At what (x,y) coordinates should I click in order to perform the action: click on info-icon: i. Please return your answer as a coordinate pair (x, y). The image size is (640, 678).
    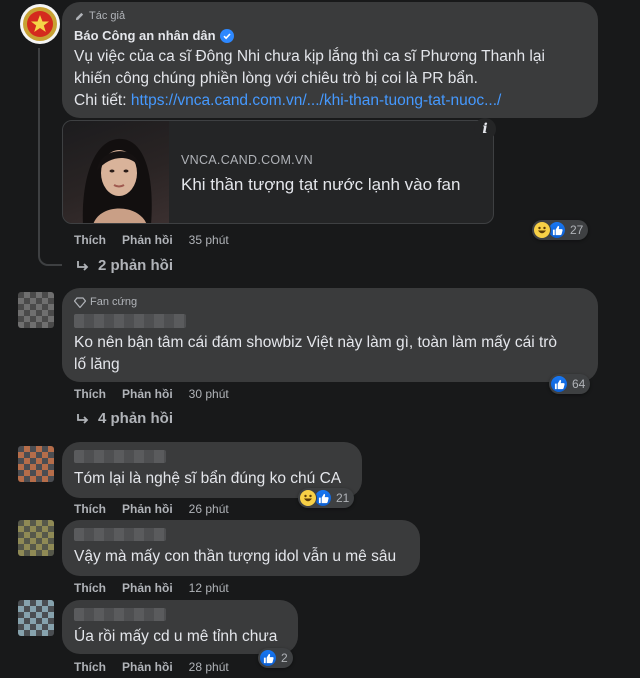
    Looking at the image, I should click on (485, 129).